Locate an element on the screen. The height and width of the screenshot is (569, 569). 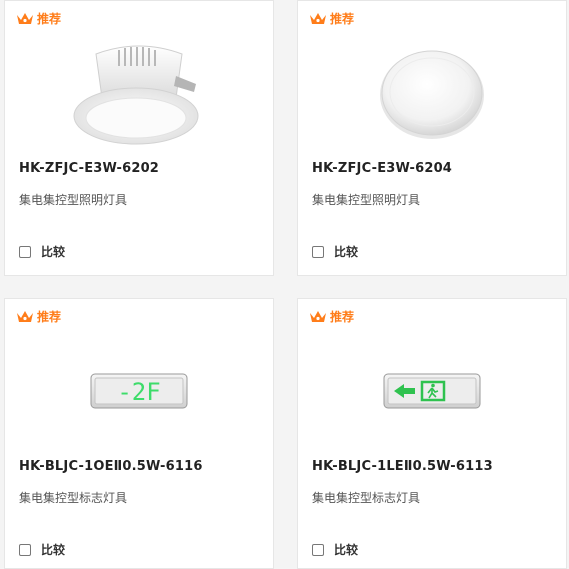
downlight-icon is located at coordinates (136, 94).